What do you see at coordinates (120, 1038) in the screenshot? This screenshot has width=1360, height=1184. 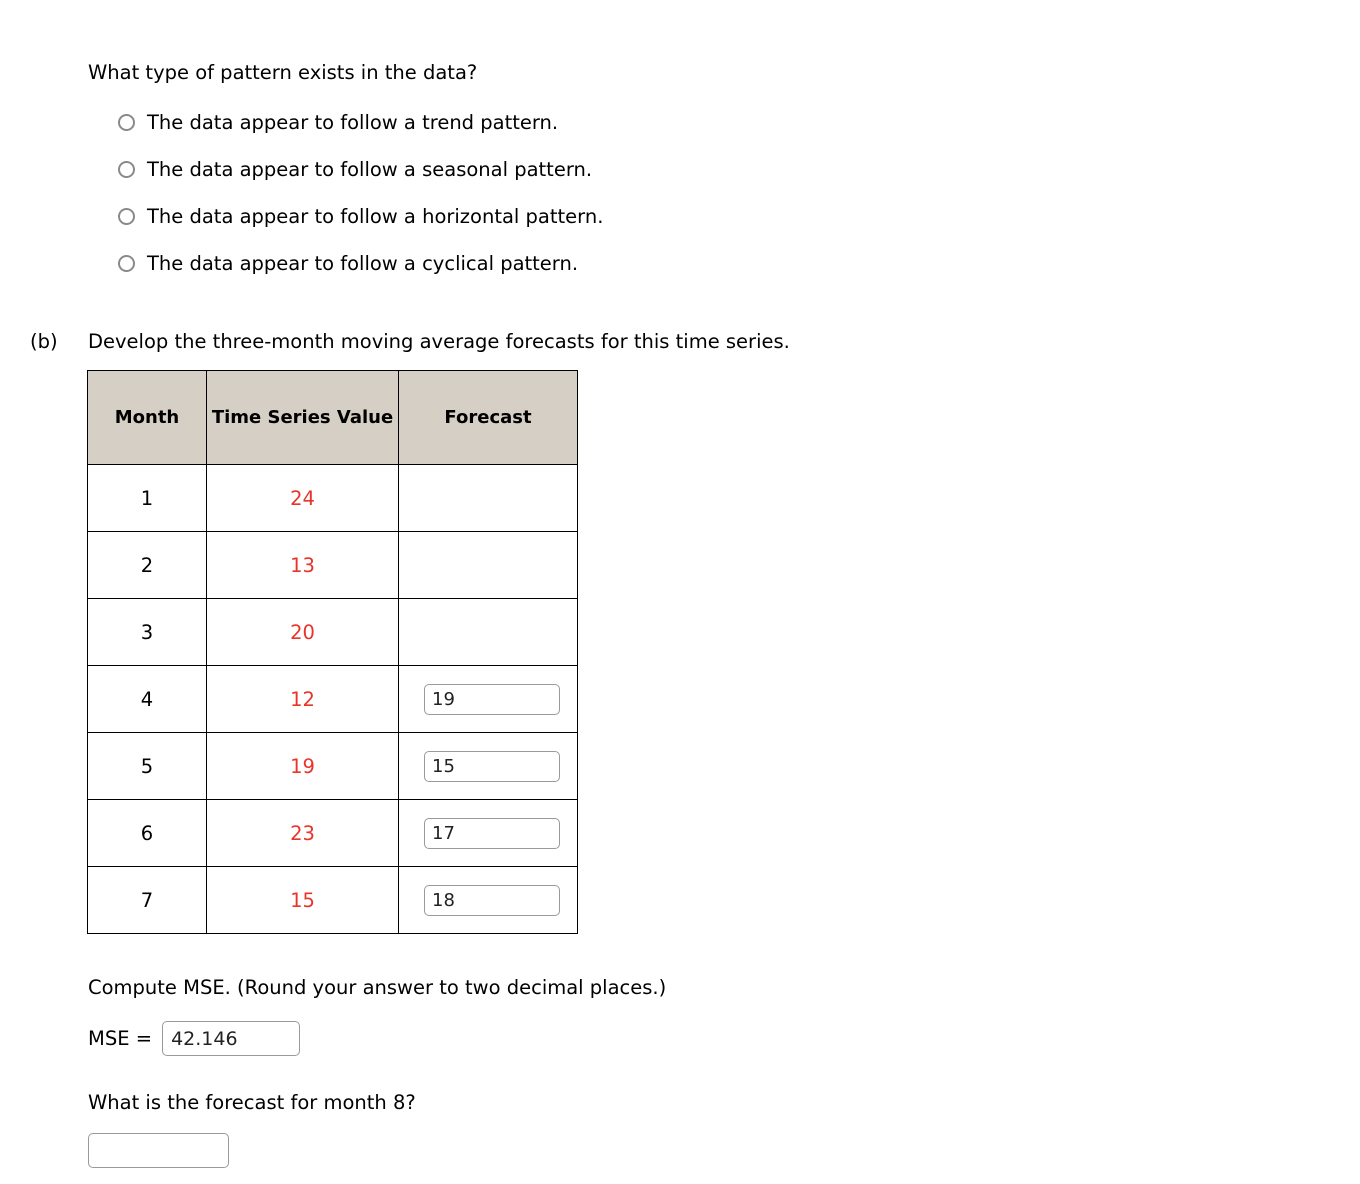 I see `mse-label: MSE =` at bounding box center [120, 1038].